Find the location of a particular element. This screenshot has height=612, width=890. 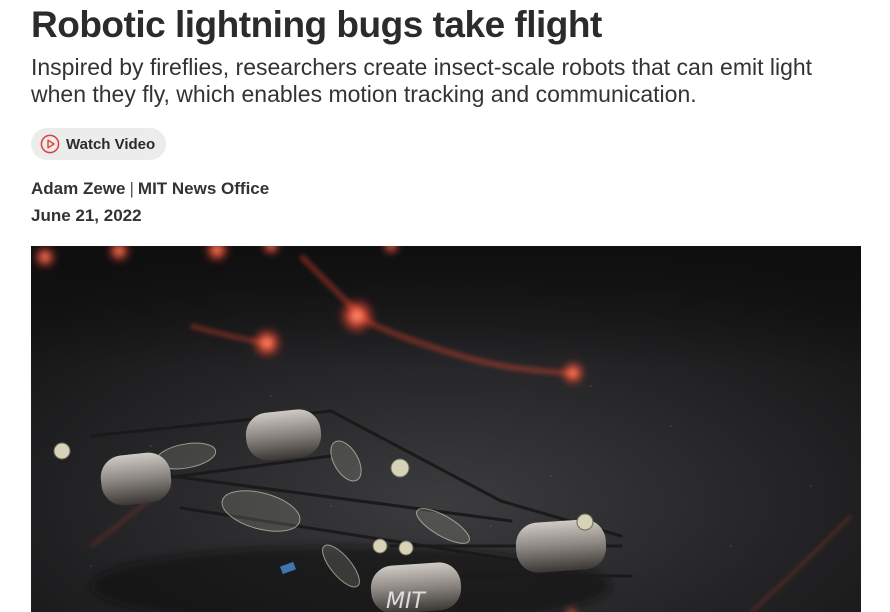

article-headline: Robotic lightning bugs take flight is located at coordinates (316, 24).